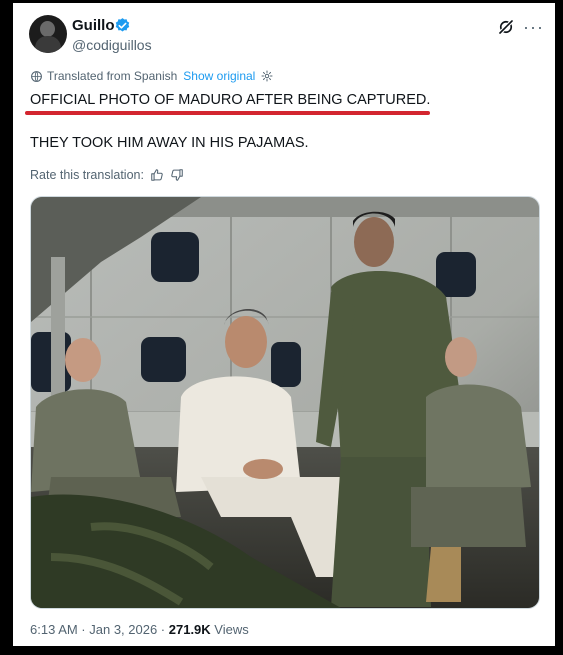  I want to click on timestamp: 6:13 AM · Jan 3, 2026 ·, so click(99, 629).